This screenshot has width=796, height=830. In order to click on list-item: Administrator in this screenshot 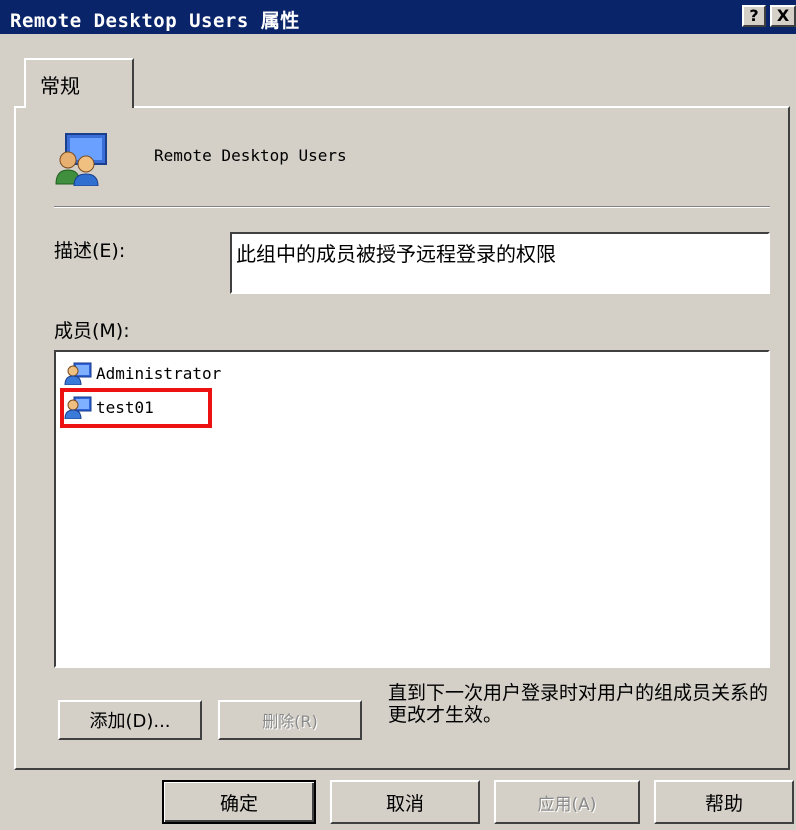, I will do `click(142, 373)`.